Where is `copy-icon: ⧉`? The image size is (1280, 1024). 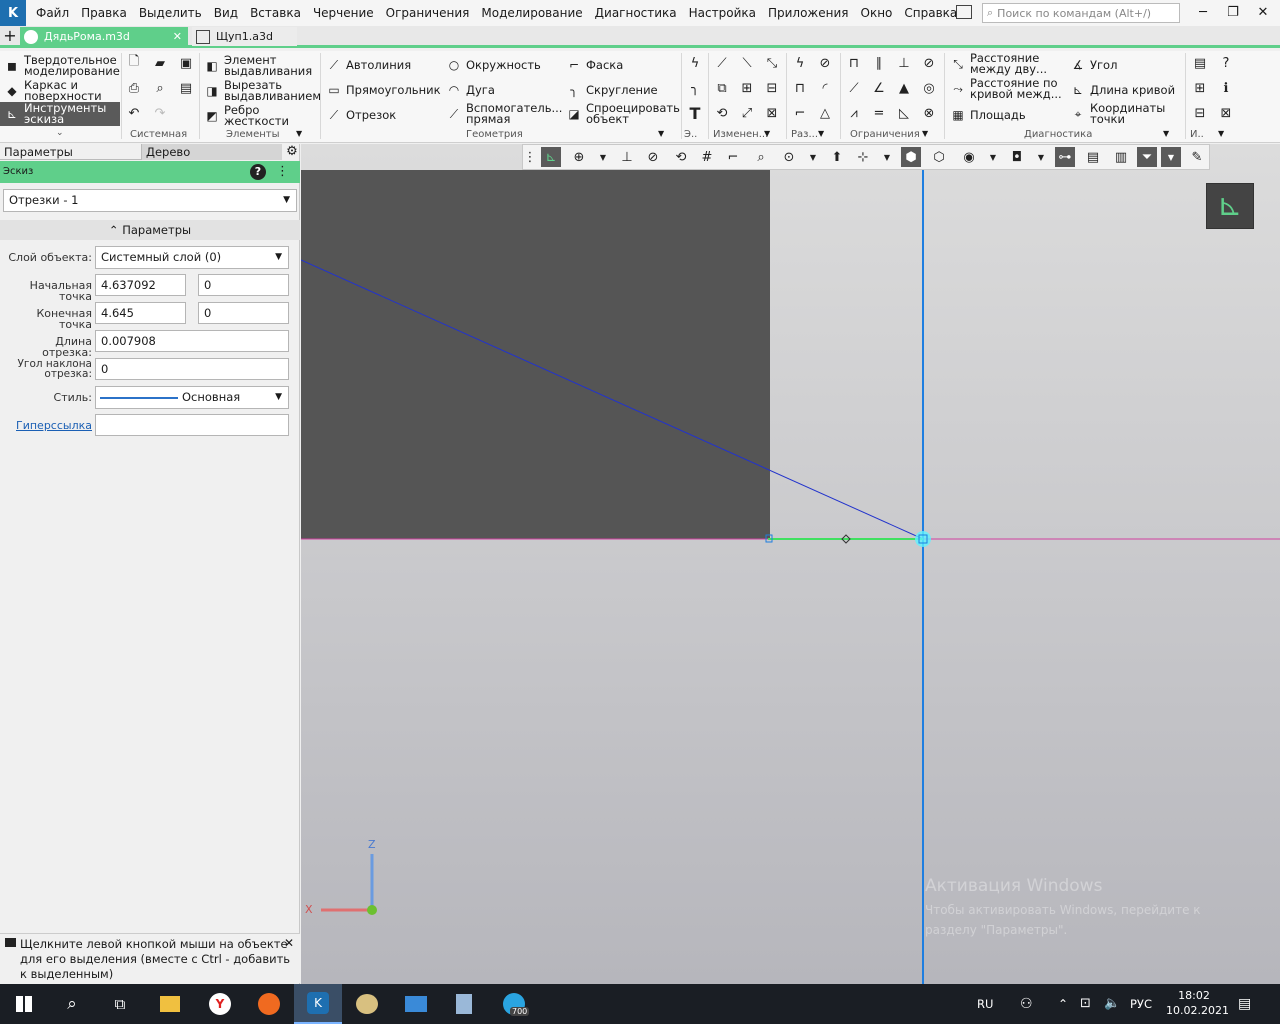
copy-icon: ⧉ is located at coordinates (722, 88).